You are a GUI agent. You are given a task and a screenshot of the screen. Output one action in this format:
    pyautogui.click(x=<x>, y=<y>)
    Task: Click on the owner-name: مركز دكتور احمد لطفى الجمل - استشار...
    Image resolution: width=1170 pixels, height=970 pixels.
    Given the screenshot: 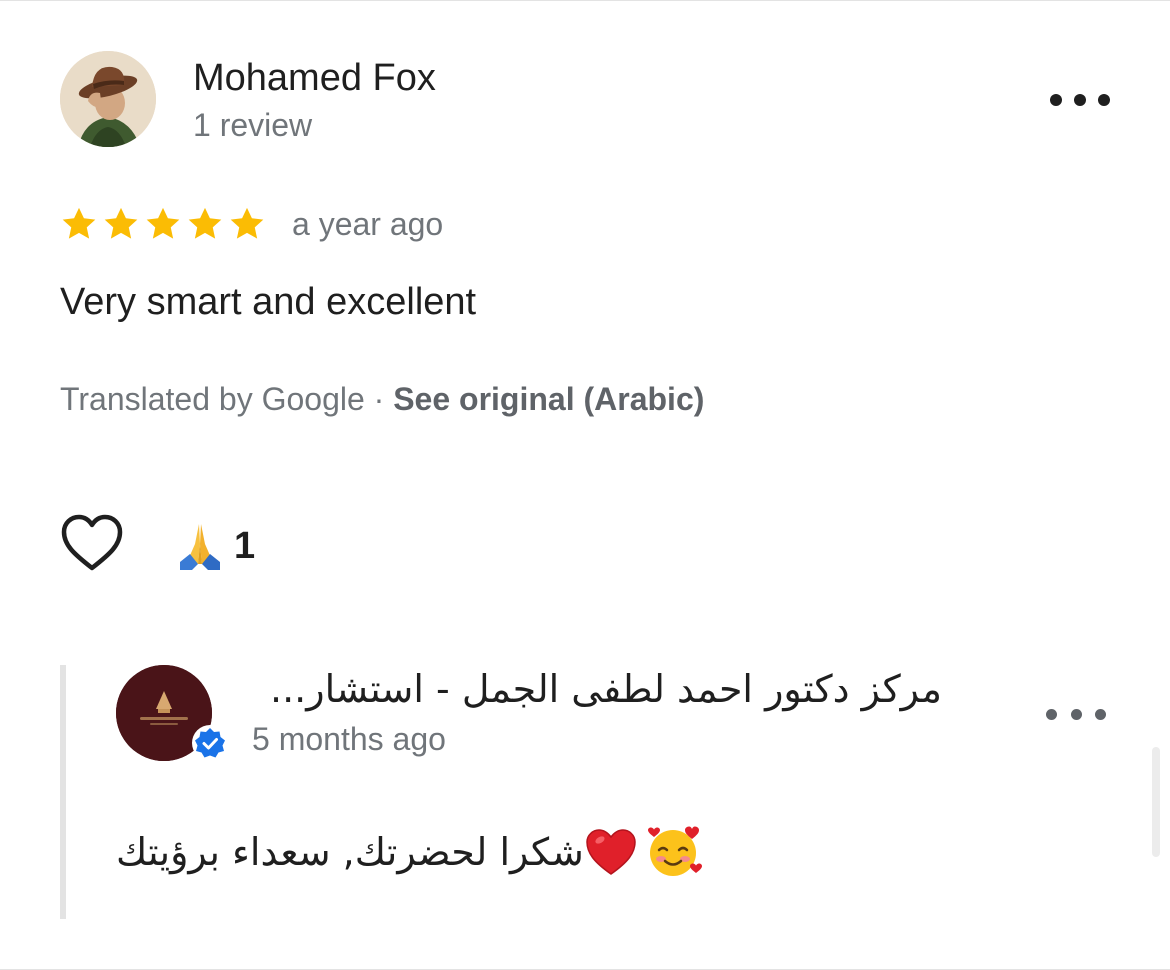 What is the action you would take?
    pyautogui.click(x=597, y=689)
    